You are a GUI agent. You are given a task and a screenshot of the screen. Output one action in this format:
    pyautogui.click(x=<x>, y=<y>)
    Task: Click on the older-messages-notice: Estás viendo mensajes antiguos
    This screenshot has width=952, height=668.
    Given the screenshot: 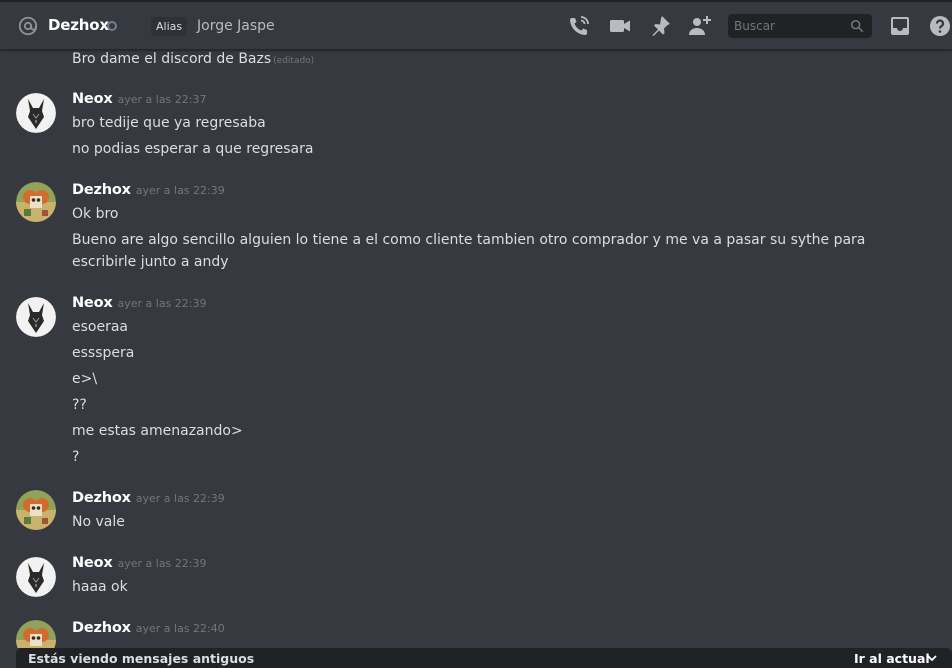 What is the action you would take?
    pyautogui.click(x=141, y=658)
    